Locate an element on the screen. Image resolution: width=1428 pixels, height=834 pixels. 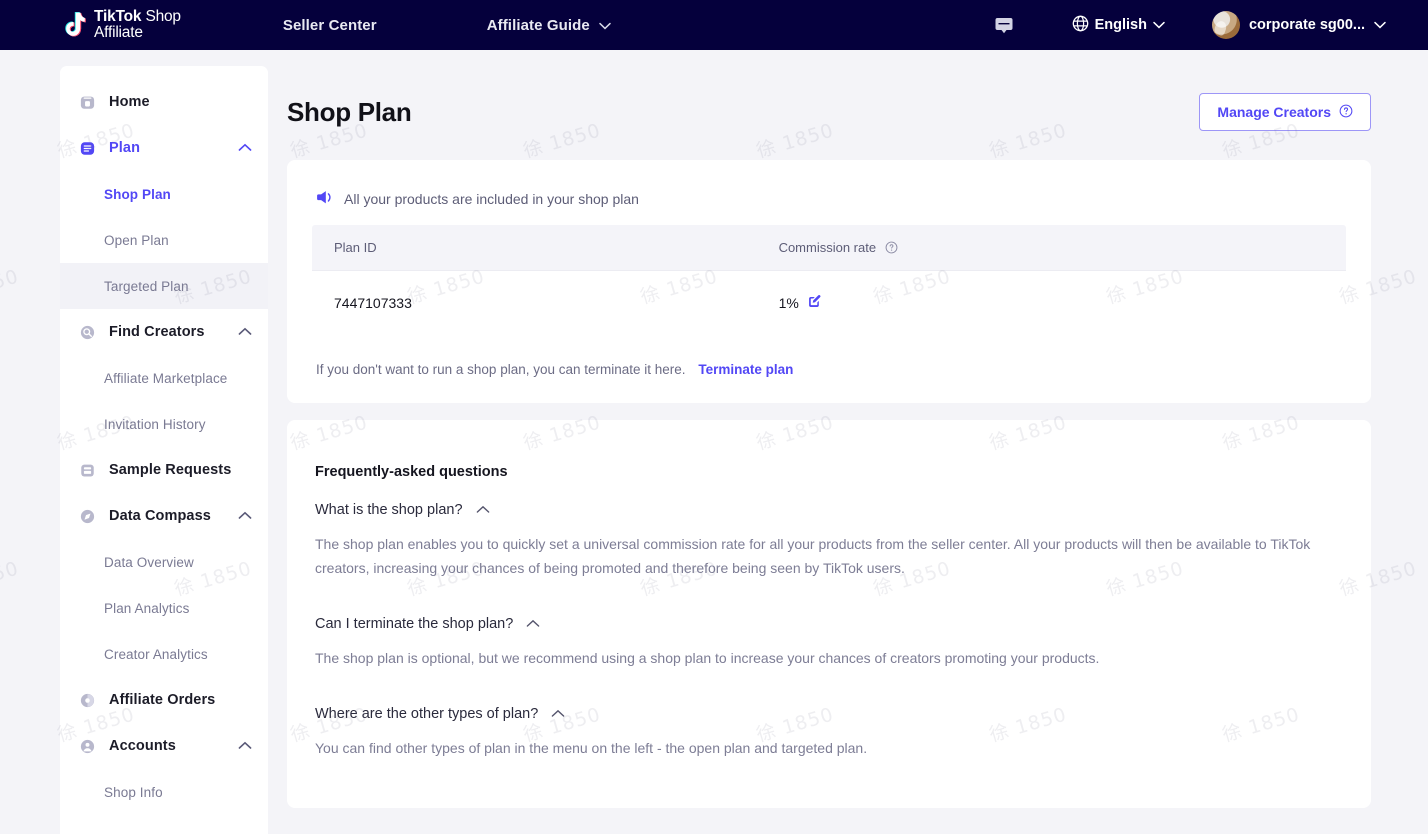
sidebar-item-plan-analytics: Plan Analytics is located at coordinates (164, 608).